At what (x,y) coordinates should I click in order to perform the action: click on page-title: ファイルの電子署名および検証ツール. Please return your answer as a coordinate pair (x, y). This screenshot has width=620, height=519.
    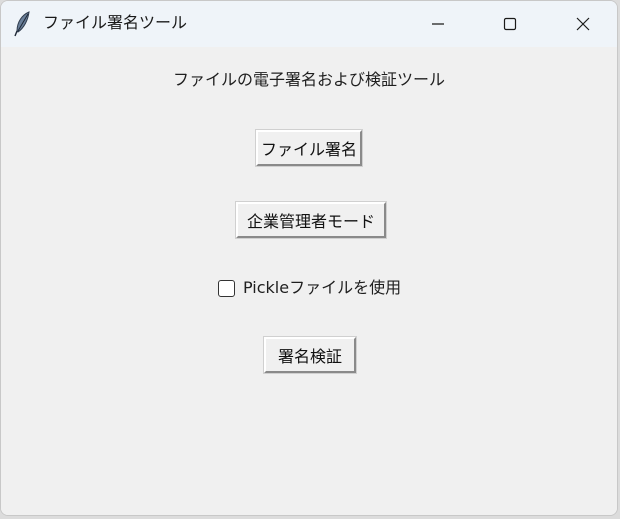
    Looking at the image, I should click on (308, 79).